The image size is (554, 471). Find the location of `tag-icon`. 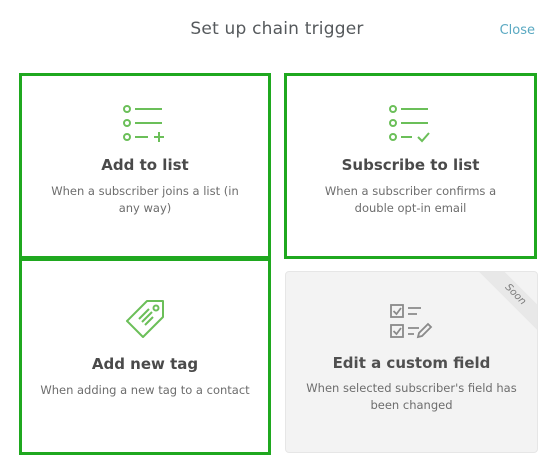

tag-icon is located at coordinates (145, 319).